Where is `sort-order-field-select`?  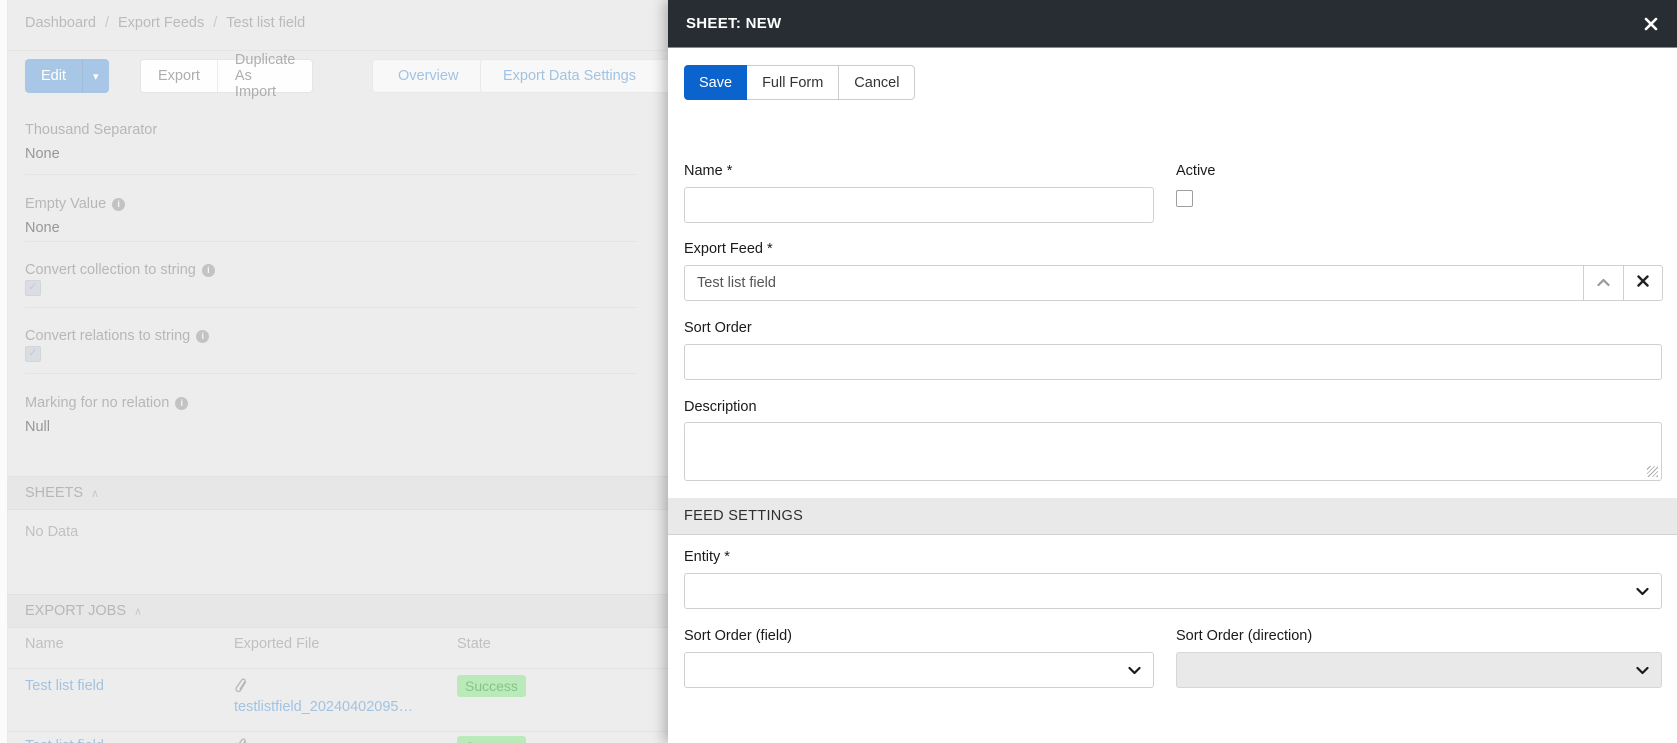 sort-order-field-select is located at coordinates (919, 670).